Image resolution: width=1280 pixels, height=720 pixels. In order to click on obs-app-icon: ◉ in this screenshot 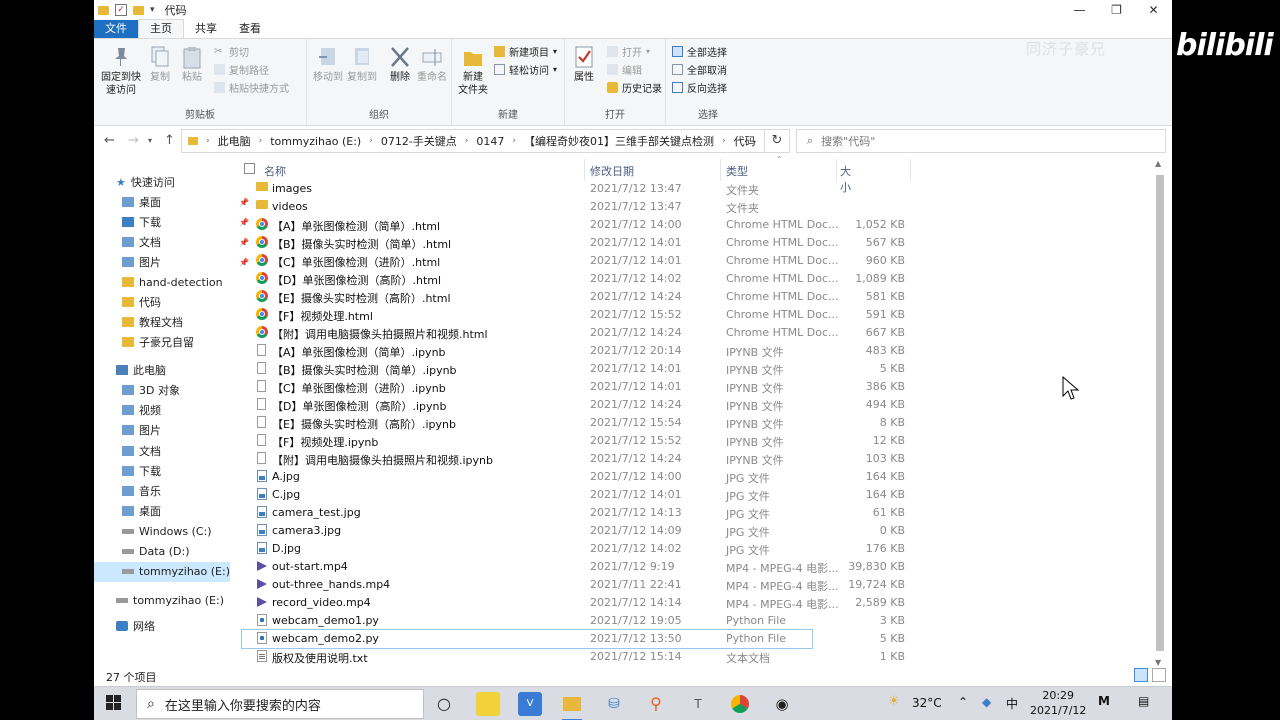, I will do `click(782, 704)`.